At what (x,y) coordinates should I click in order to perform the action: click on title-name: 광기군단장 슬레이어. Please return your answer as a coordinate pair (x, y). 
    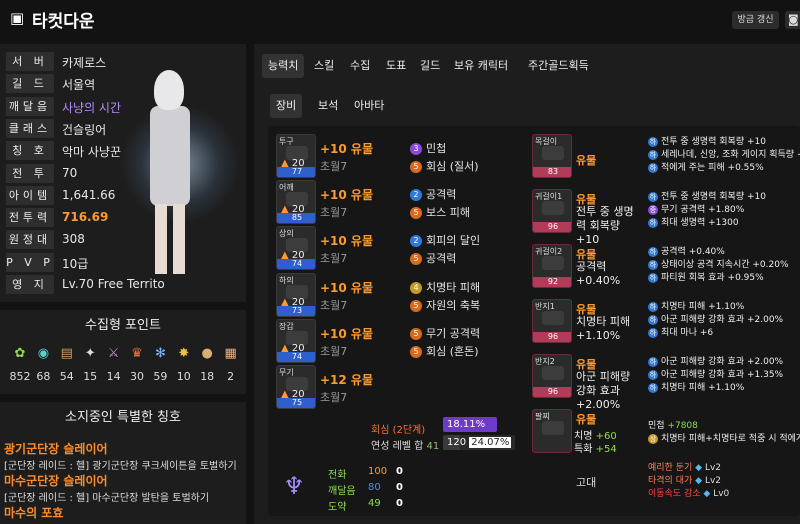
    Looking at the image, I should click on (56, 449).